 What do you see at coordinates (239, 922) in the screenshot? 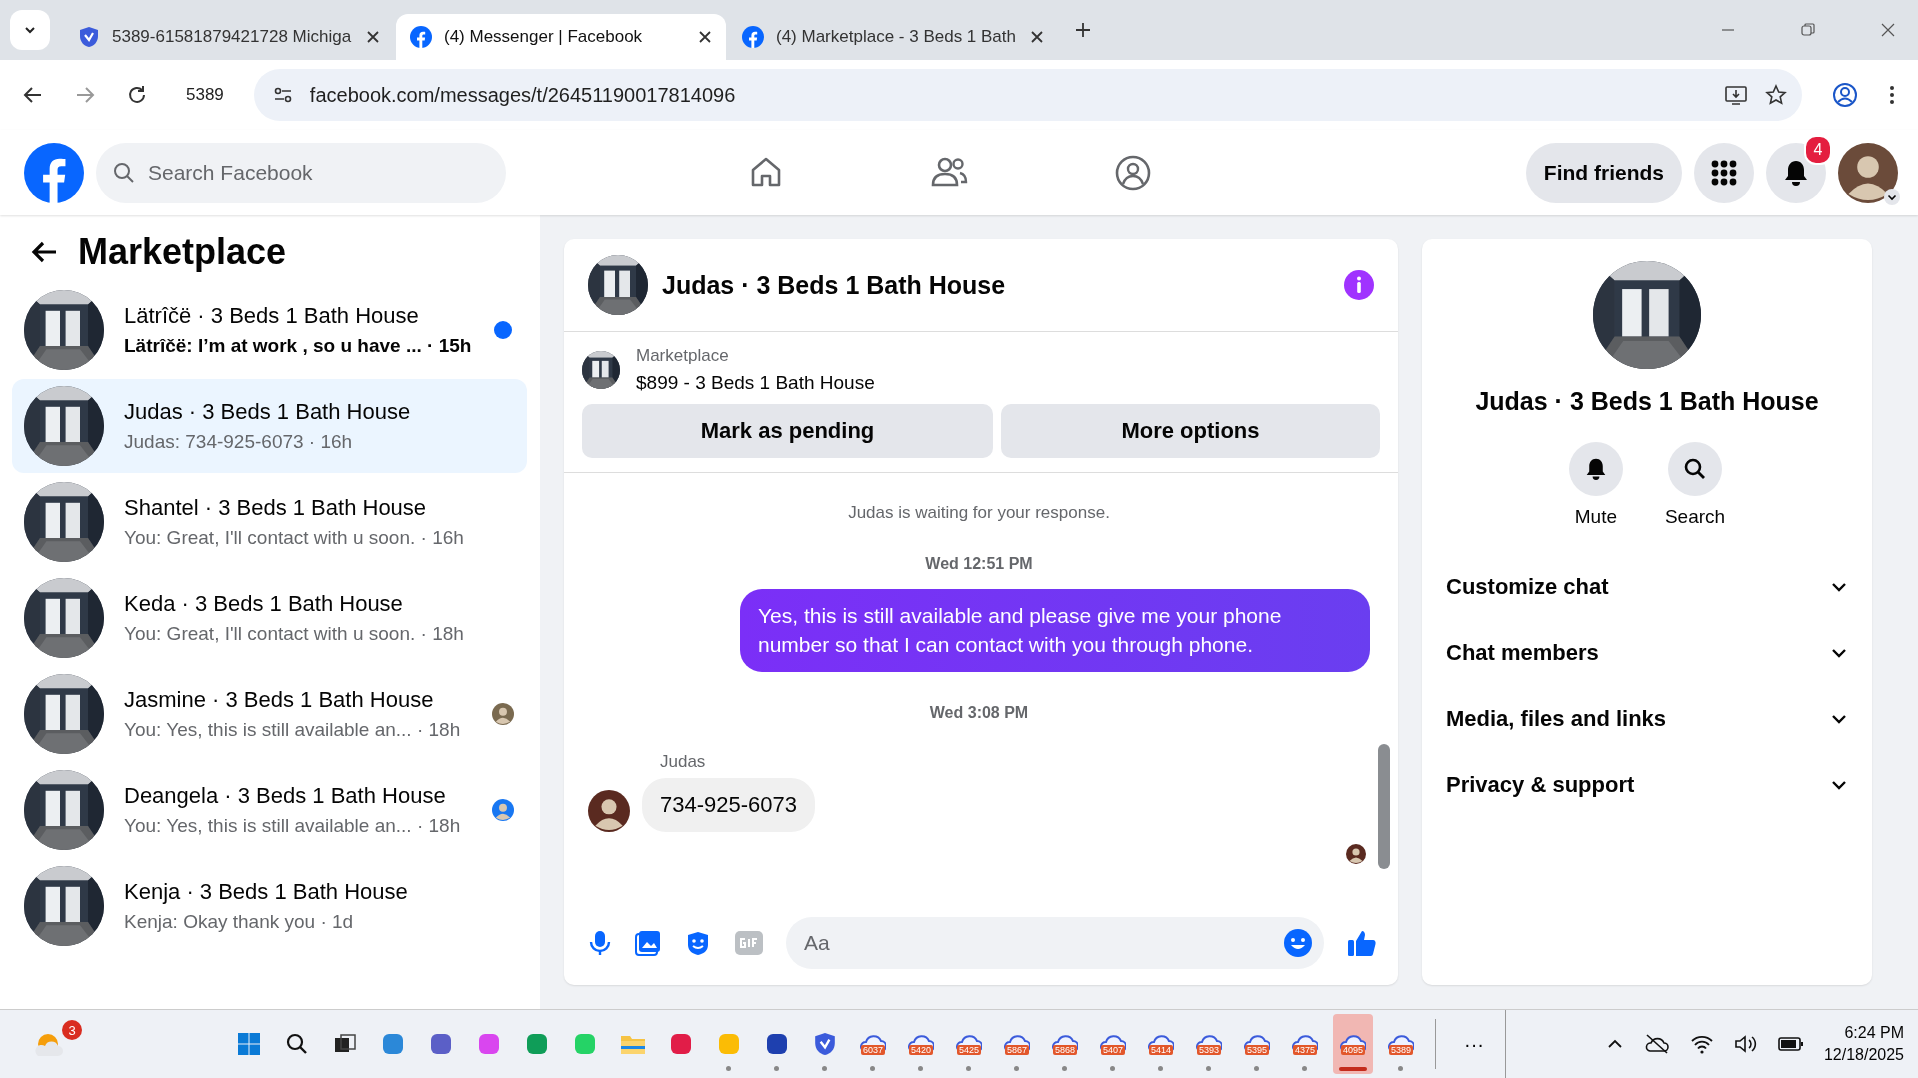
I see `conversation-preview: Kenja: Okay thank you · 1d` at bounding box center [239, 922].